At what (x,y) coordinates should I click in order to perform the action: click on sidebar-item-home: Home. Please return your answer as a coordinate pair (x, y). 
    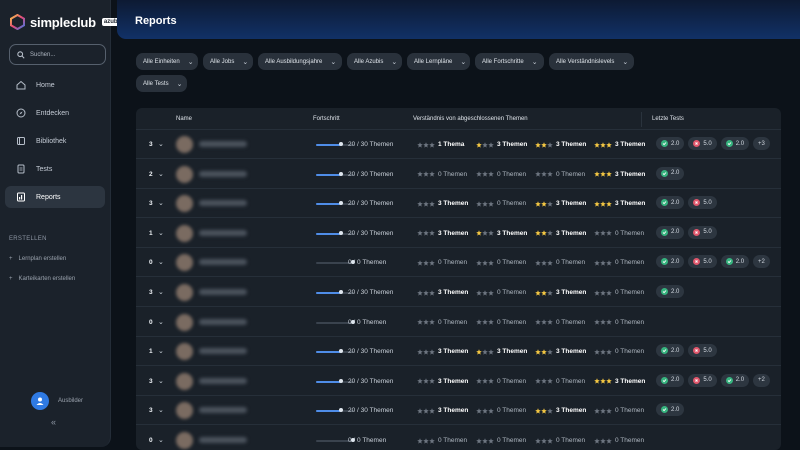
    Looking at the image, I should click on (55, 85).